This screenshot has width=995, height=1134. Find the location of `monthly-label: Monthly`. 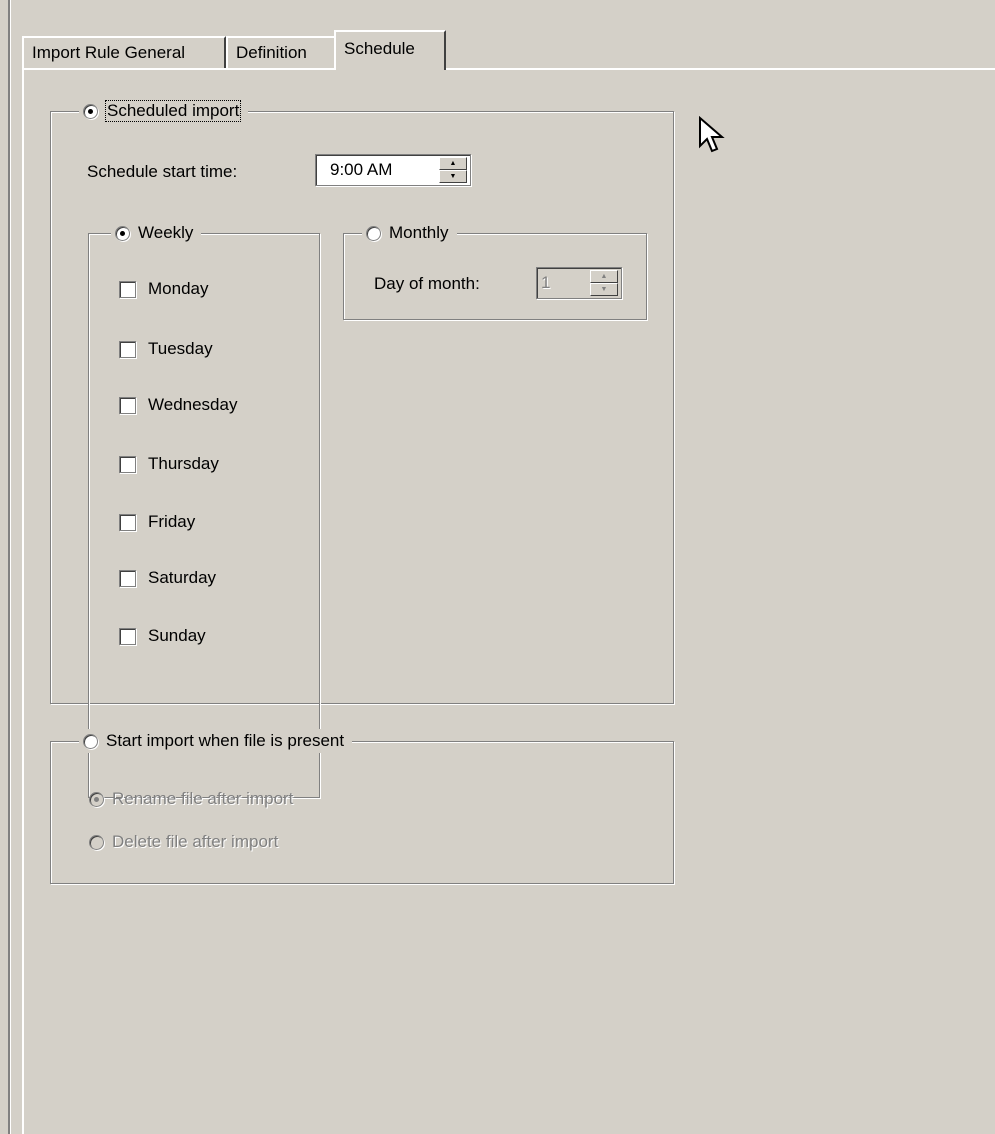

monthly-label: Monthly is located at coordinates (419, 232).